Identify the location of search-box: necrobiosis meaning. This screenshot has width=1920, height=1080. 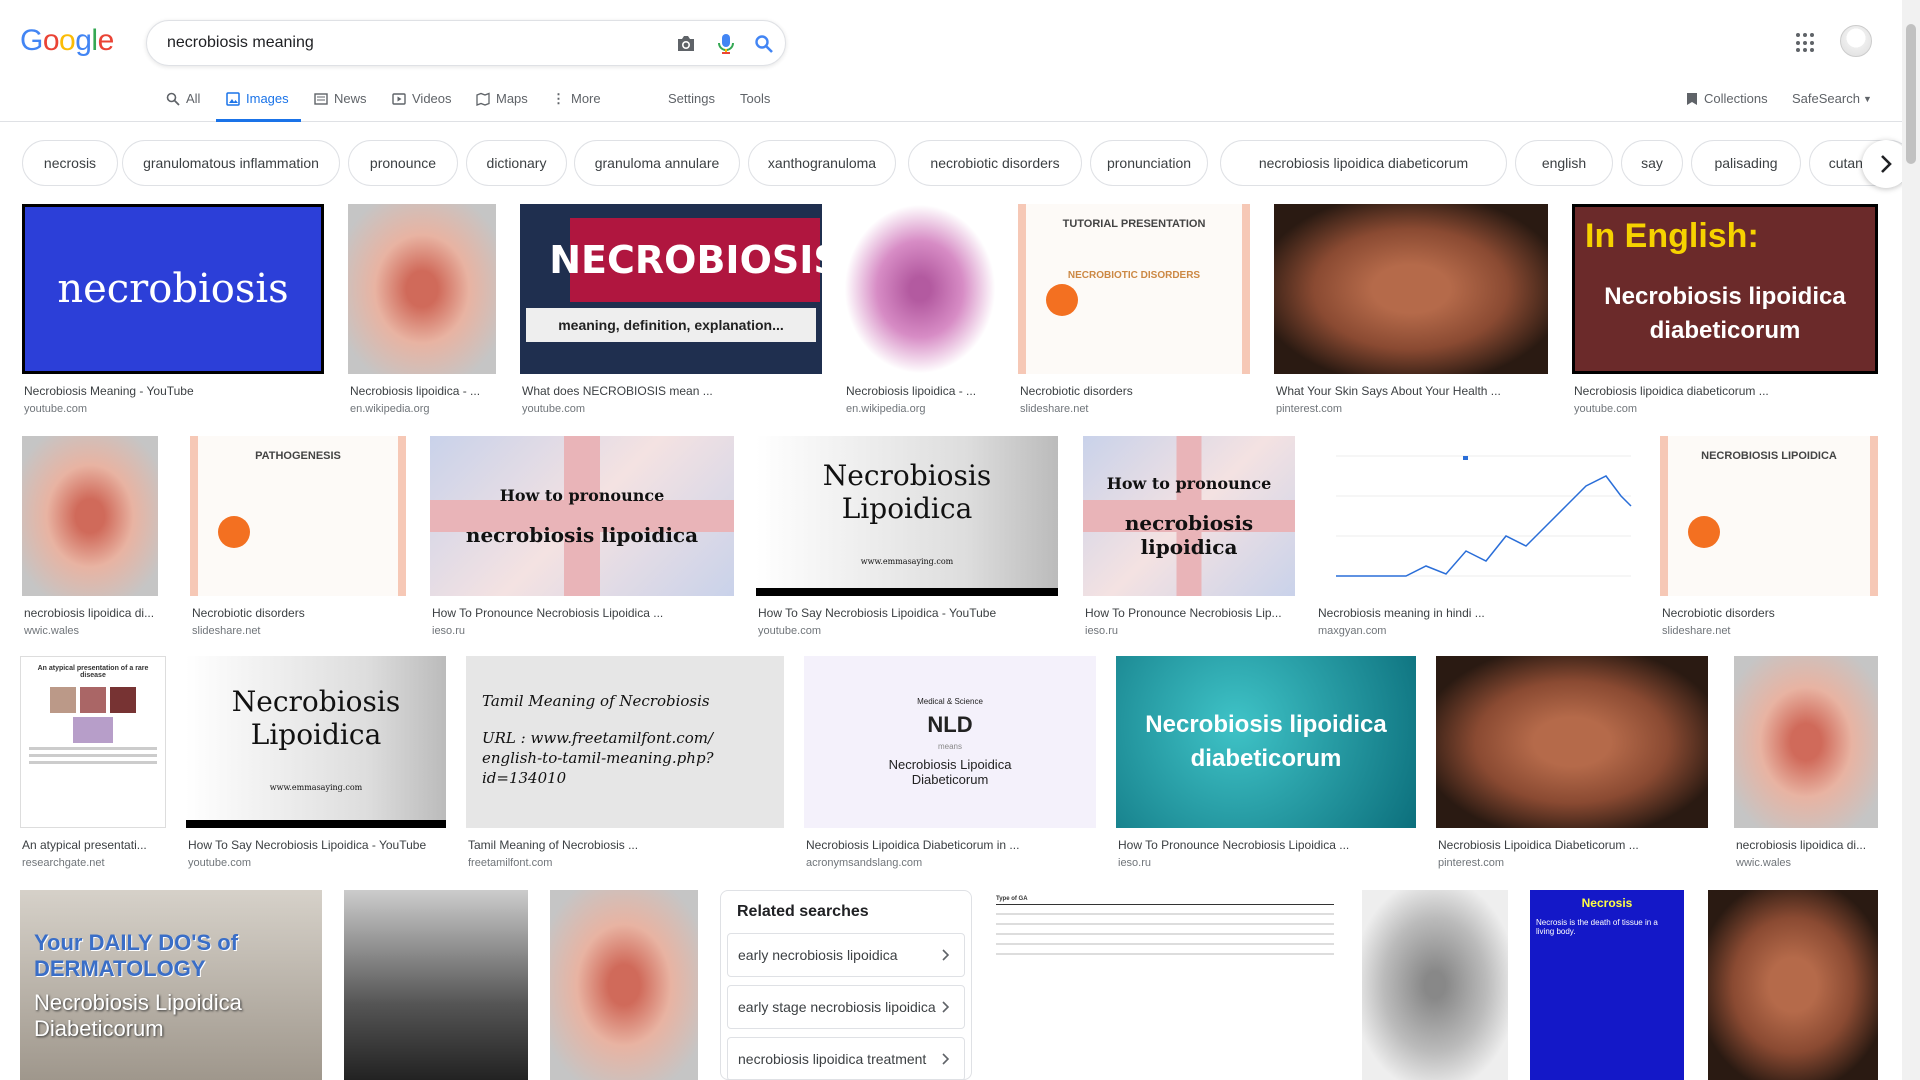
(466, 43).